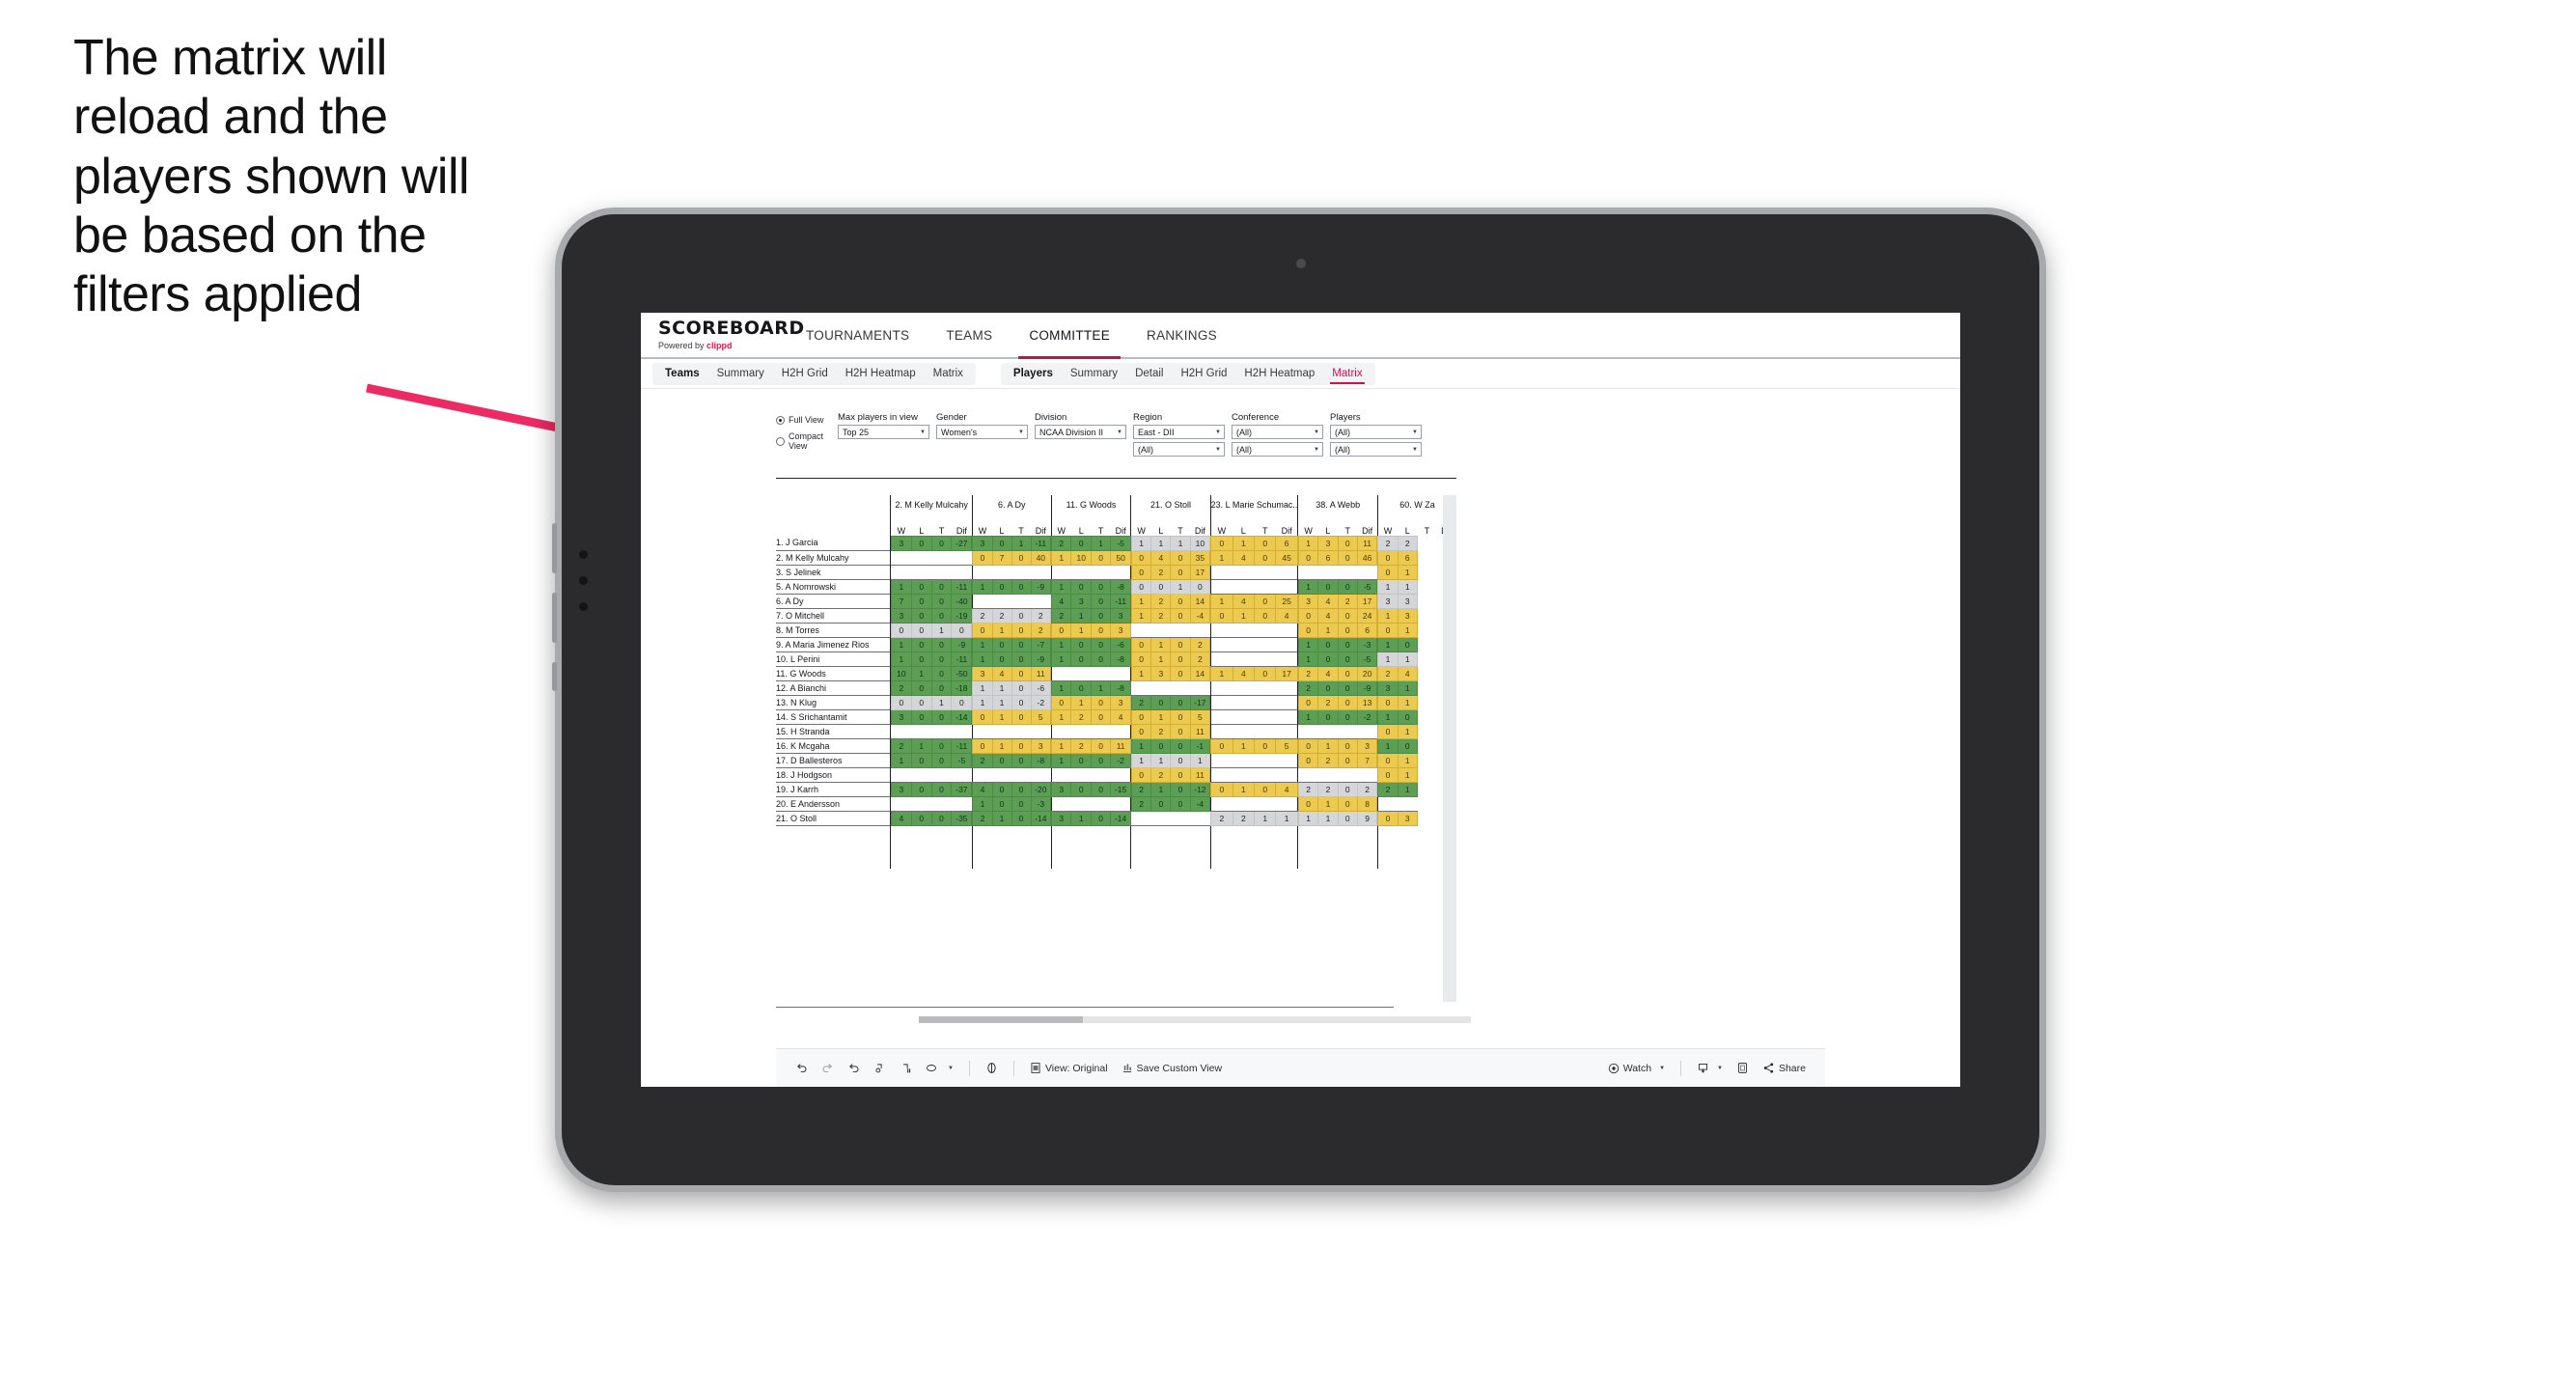 Image resolution: width=2576 pixels, height=1386 pixels. I want to click on matrix-cell: -15, so click(1120, 789).